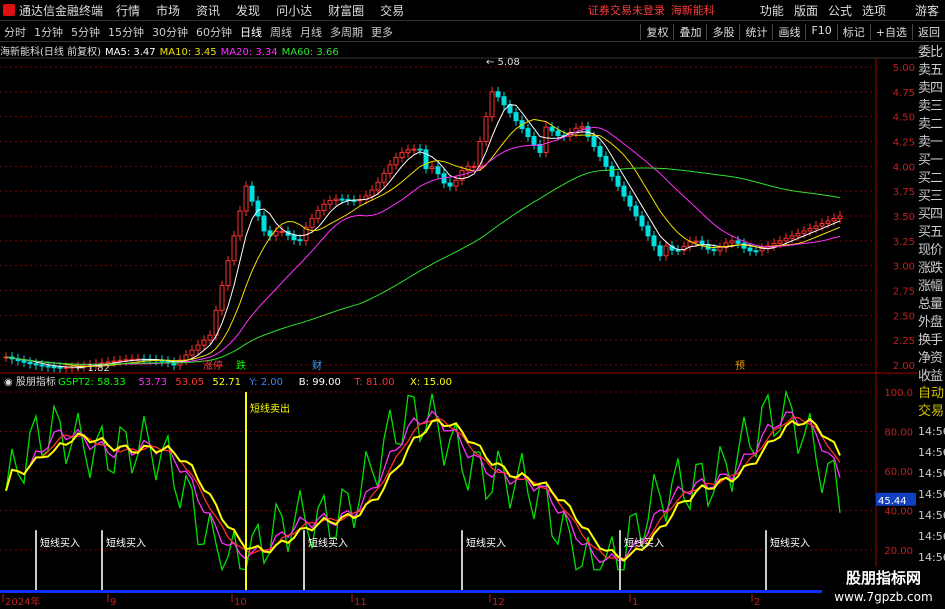  Describe the element at coordinates (931, 214) in the screenshot. I see `side-item-9: 买四` at that location.